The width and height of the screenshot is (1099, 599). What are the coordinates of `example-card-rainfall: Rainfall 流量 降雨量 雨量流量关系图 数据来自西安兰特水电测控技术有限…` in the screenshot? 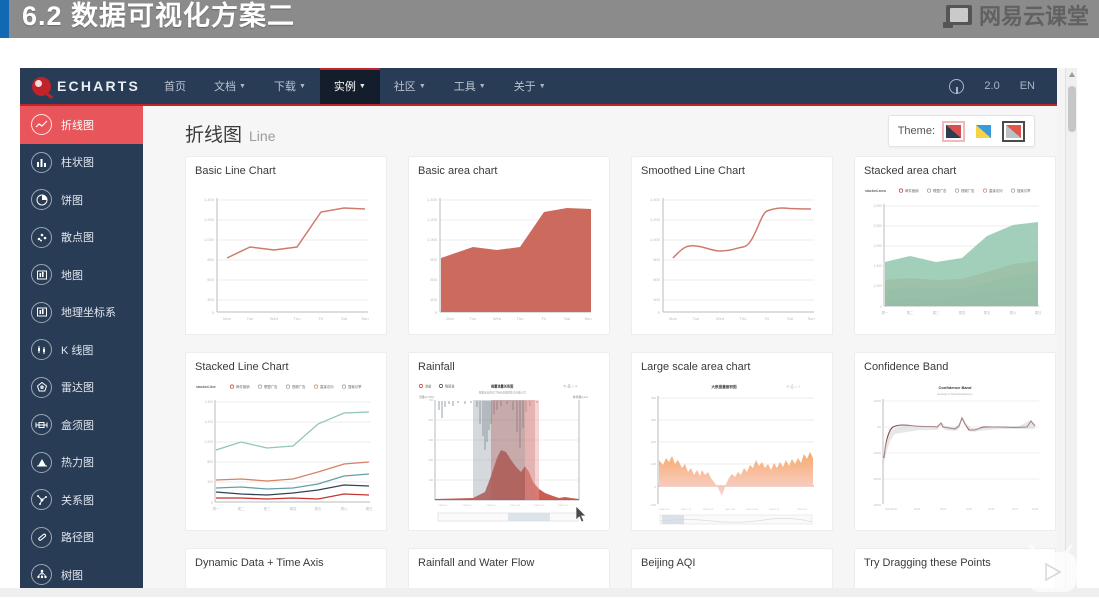 It's located at (509, 441).